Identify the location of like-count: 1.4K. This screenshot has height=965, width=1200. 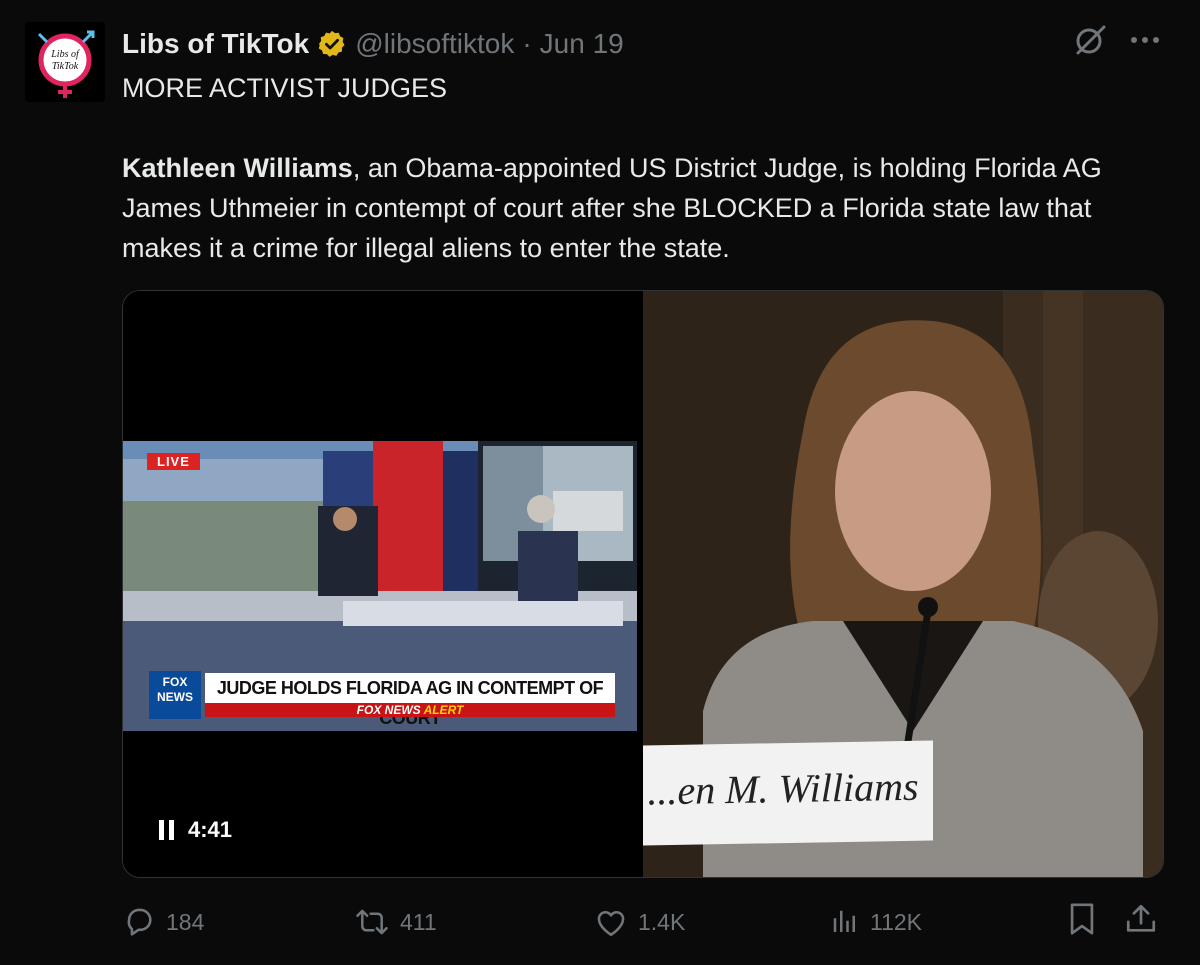
(662, 921).